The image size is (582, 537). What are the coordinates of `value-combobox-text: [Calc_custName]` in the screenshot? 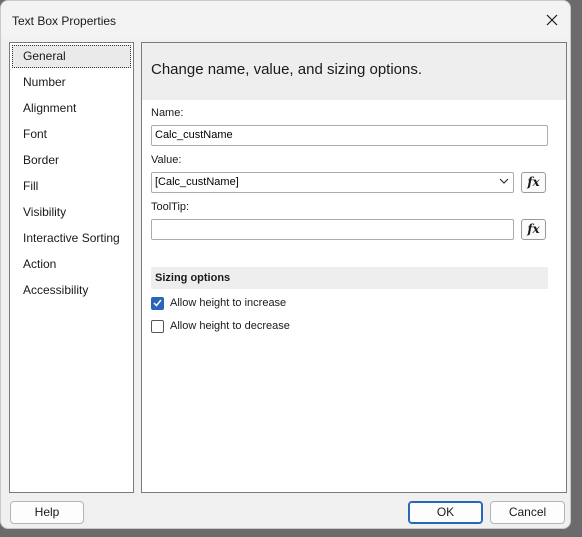 It's located at (197, 182).